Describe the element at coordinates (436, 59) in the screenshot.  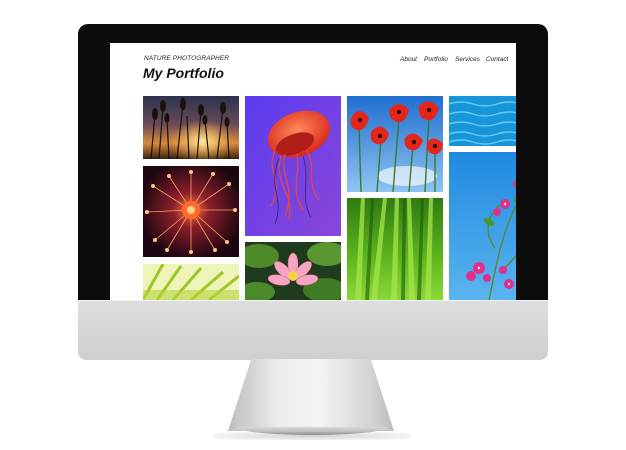
I see `nav-link-portfolio: Portfolio` at that location.